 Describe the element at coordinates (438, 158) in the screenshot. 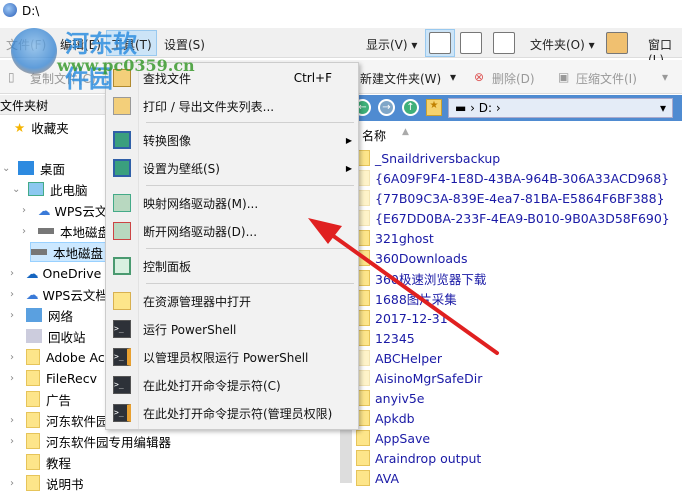

I see `file-name: _Snaildriversbackup` at that location.